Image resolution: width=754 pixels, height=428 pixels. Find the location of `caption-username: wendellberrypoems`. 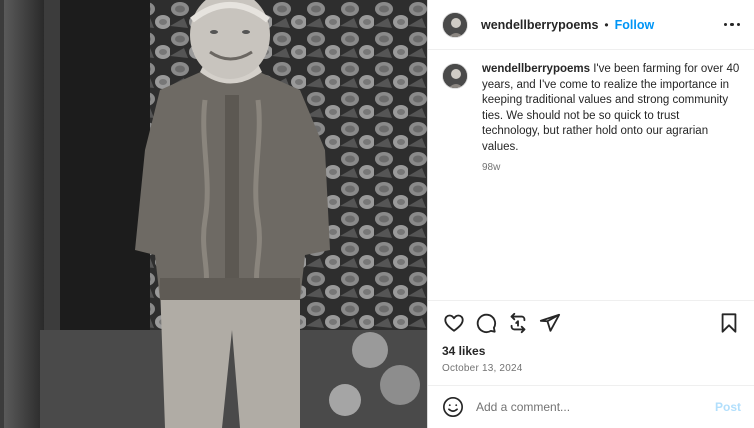

caption-username: wendellberrypoems is located at coordinates (536, 69).